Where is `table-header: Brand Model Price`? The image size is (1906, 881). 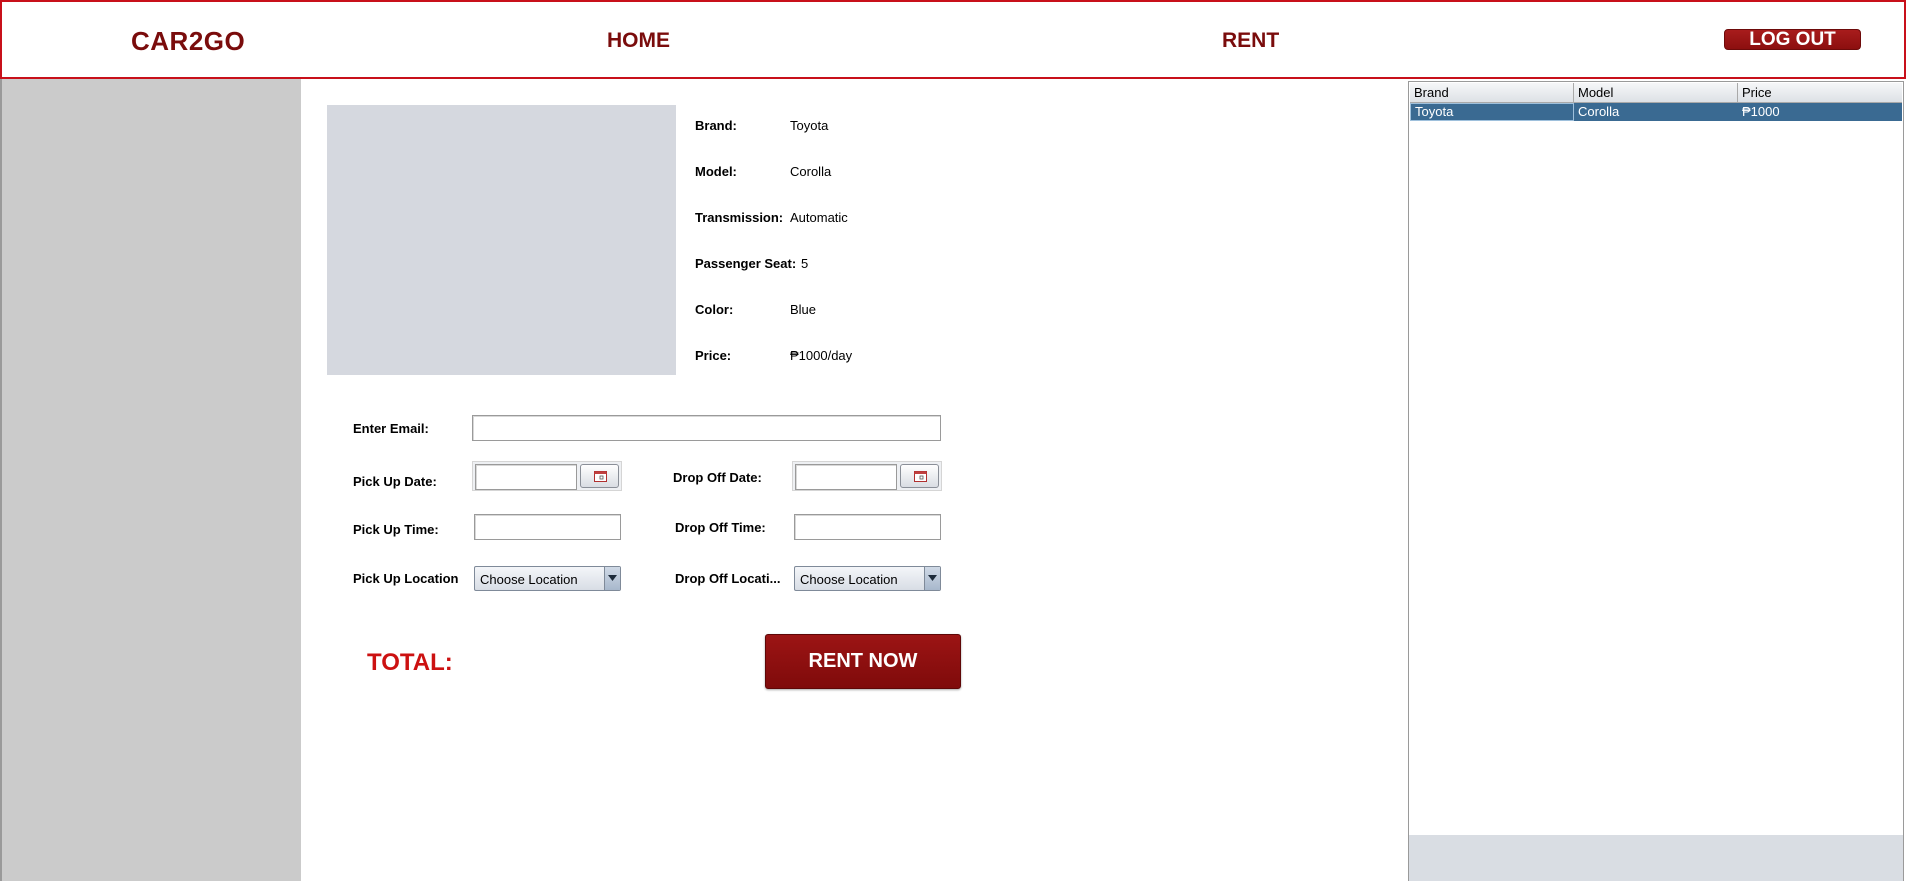 table-header: Brand Model Price is located at coordinates (1656, 93).